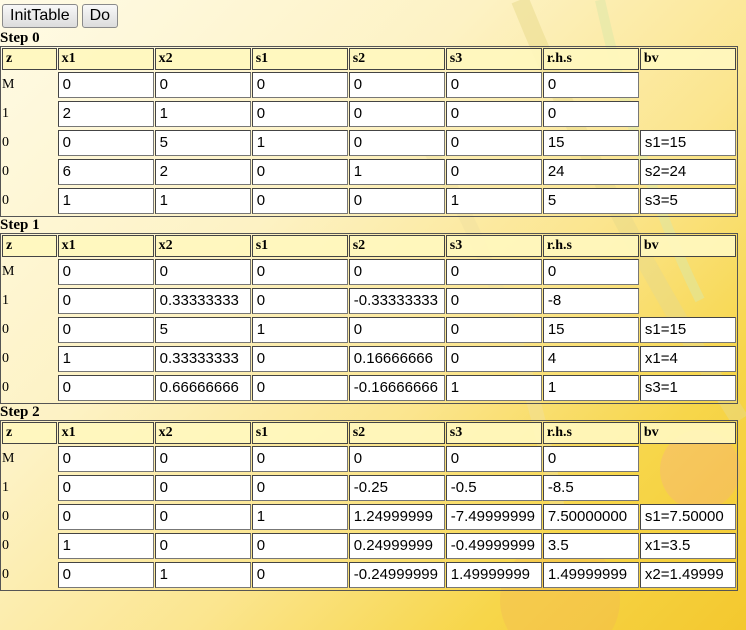 Image resolution: width=746 pixels, height=630 pixels. What do you see at coordinates (590, 301) in the screenshot?
I see `value-field: -8` at bounding box center [590, 301].